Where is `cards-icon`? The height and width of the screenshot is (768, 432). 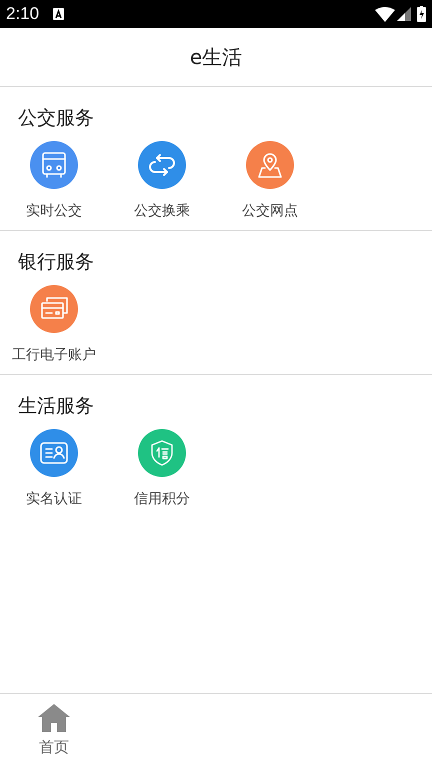 cards-icon is located at coordinates (54, 309).